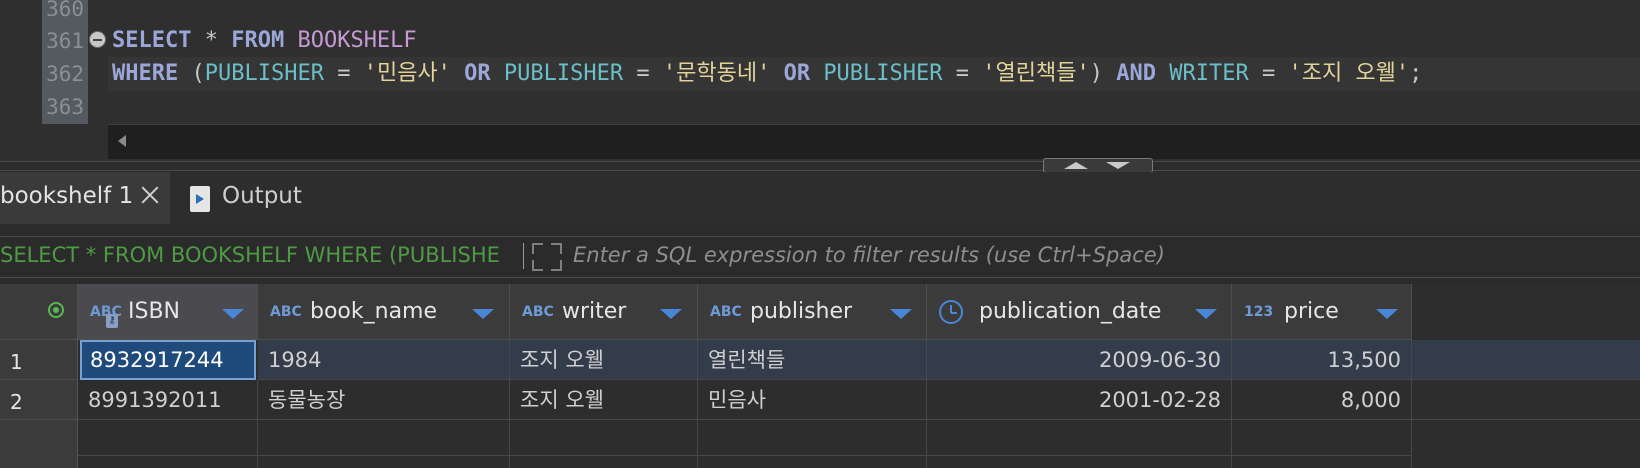 The height and width of the screenshot is (468, 1640). What do you see at coordinates (259, 198) in the screenshot?
I see `tab-output: Output` at bounding box center [259, 198].